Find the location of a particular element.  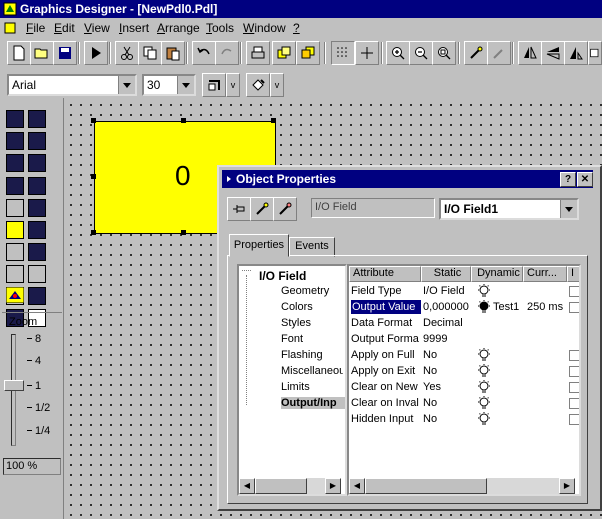

object-name-select: I/O Field1 is located at coordinates (509, 209).